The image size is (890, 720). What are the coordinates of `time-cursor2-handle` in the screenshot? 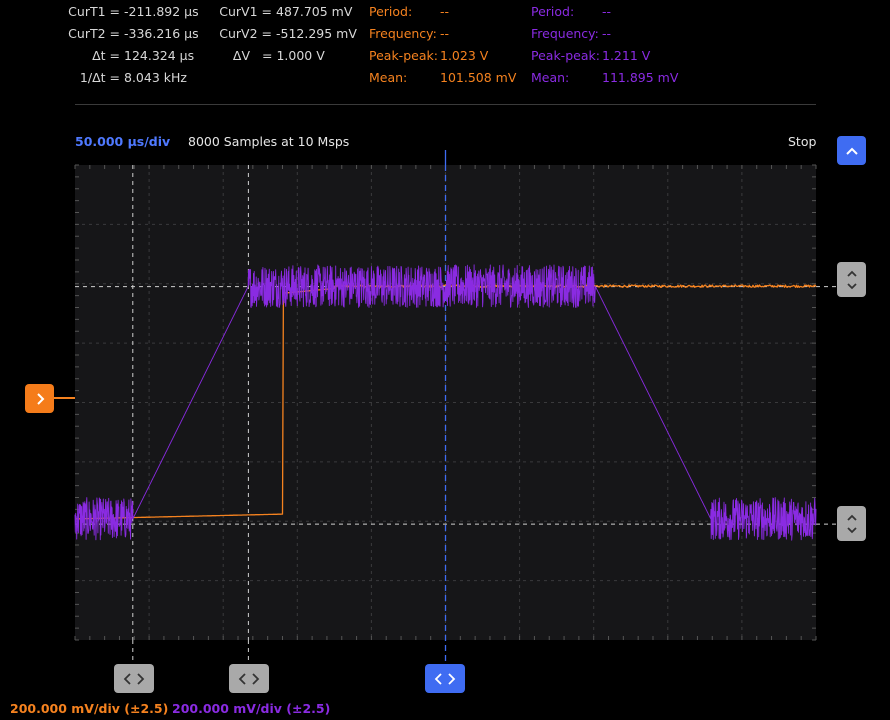 It's located at (249, 678).